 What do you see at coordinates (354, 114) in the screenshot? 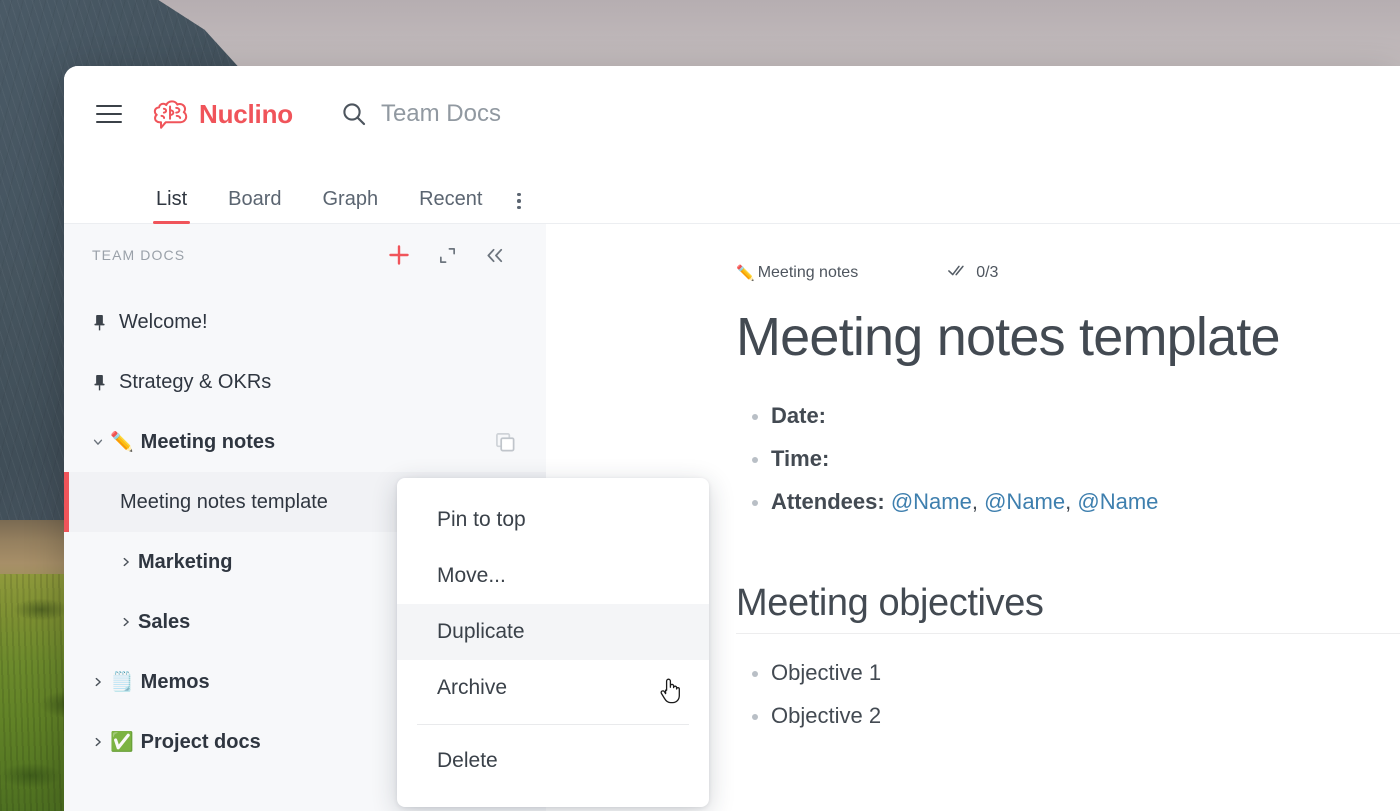
I see `search-icon` at bounding box center [354, 114].